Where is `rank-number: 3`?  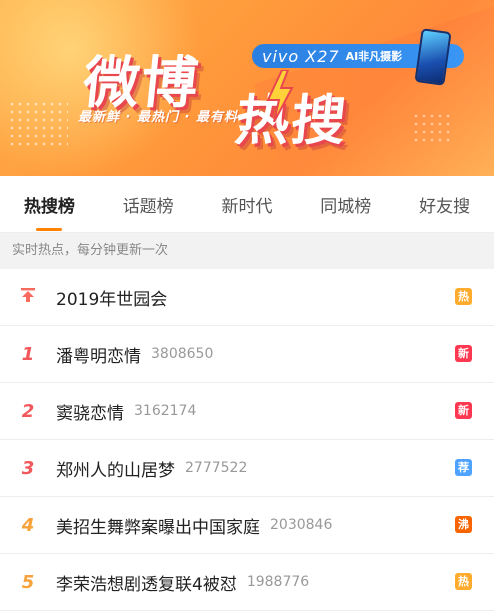
rank-number: 3 is located at coordinates (28, 468).